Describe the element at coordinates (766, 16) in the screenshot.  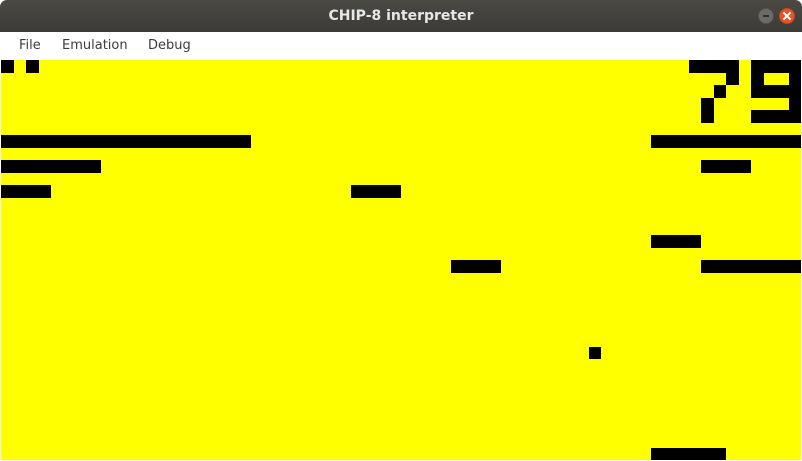
I see `minimize-button` at that location.